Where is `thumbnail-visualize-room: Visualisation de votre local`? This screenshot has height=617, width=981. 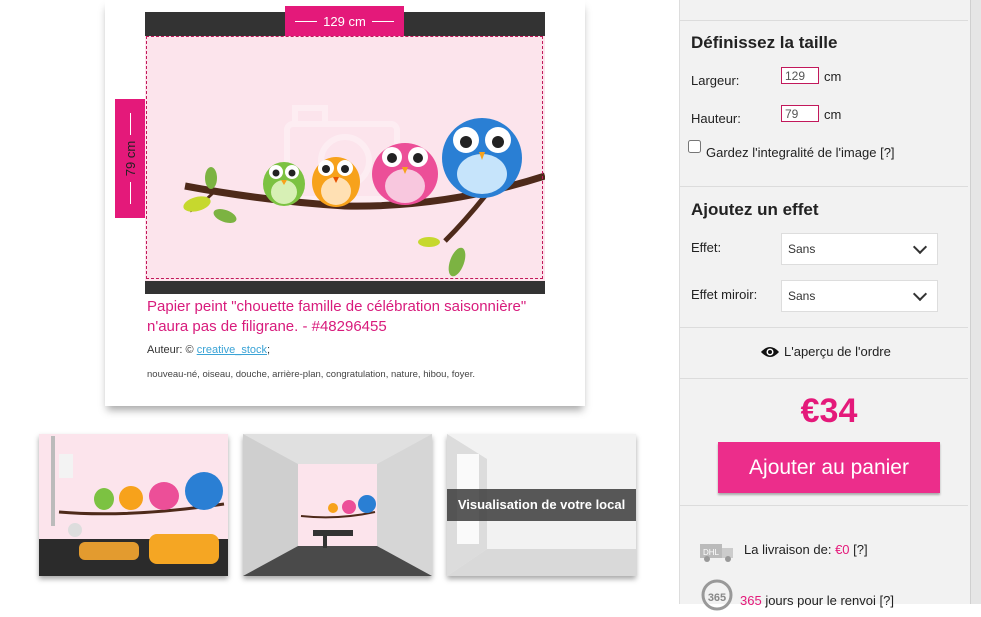 thumbnail-visualize-room: Visualisation de votre local is located at coordinates (541, 505).